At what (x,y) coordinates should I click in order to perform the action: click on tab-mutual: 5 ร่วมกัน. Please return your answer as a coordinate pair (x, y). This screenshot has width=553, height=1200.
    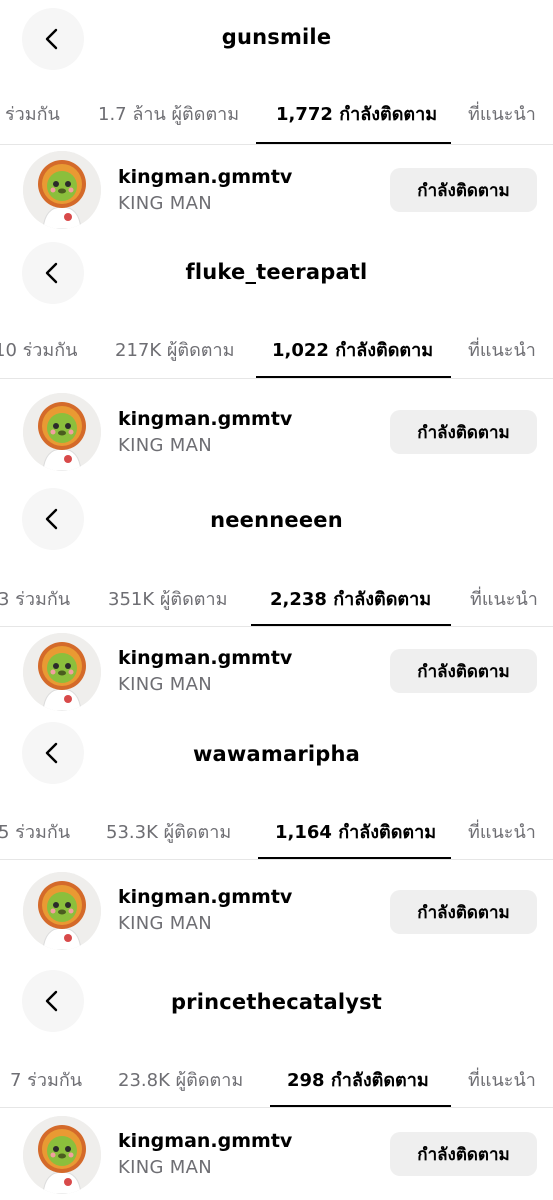
    Looking at the image, I should click on (35, 831).